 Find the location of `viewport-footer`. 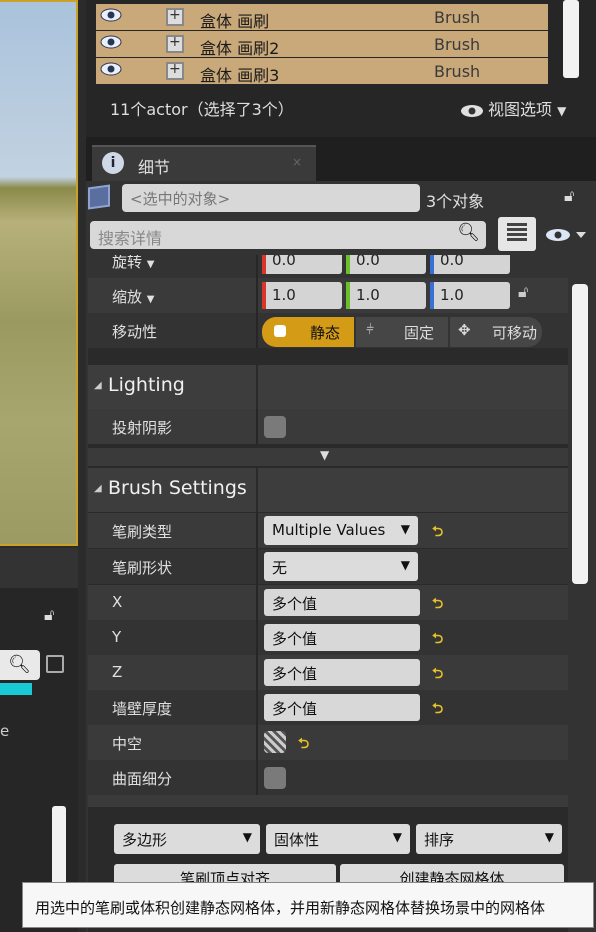

viewport-footer is located at coordinates (39, 568).